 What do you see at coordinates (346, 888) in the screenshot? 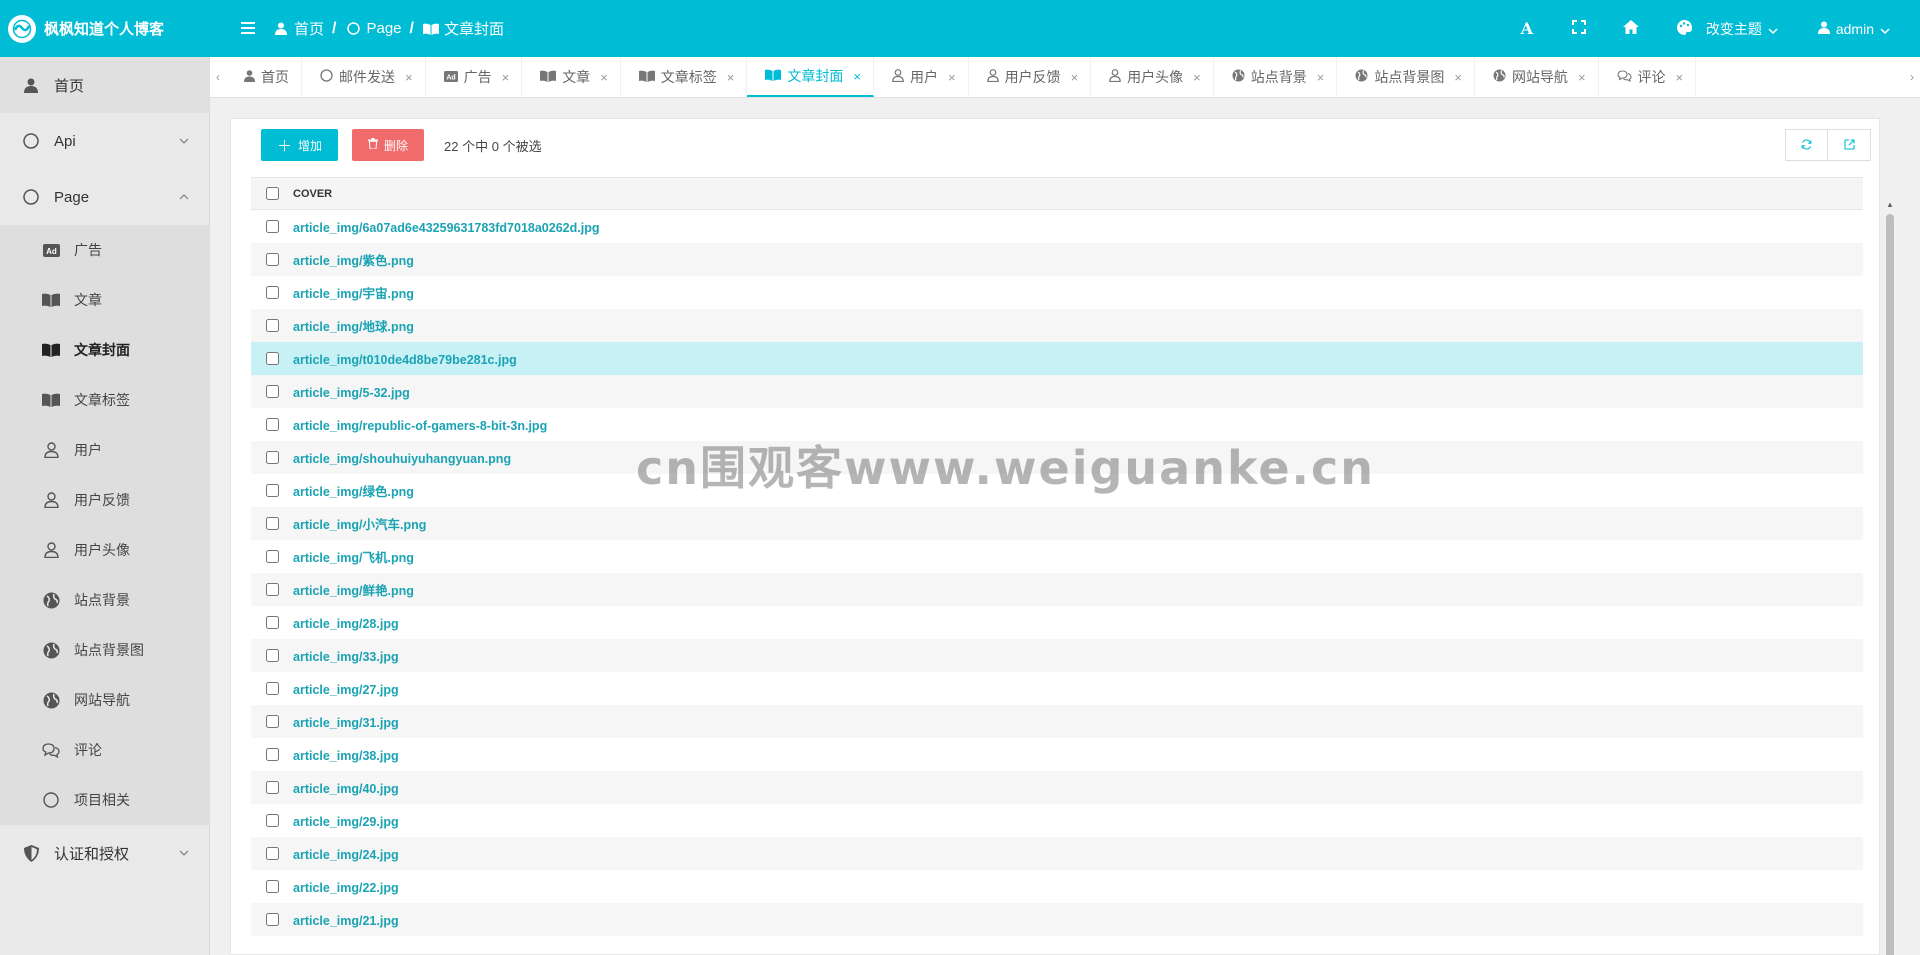
I see `cover-link: article_img/22.jpg` at bounding box center [346, 888].